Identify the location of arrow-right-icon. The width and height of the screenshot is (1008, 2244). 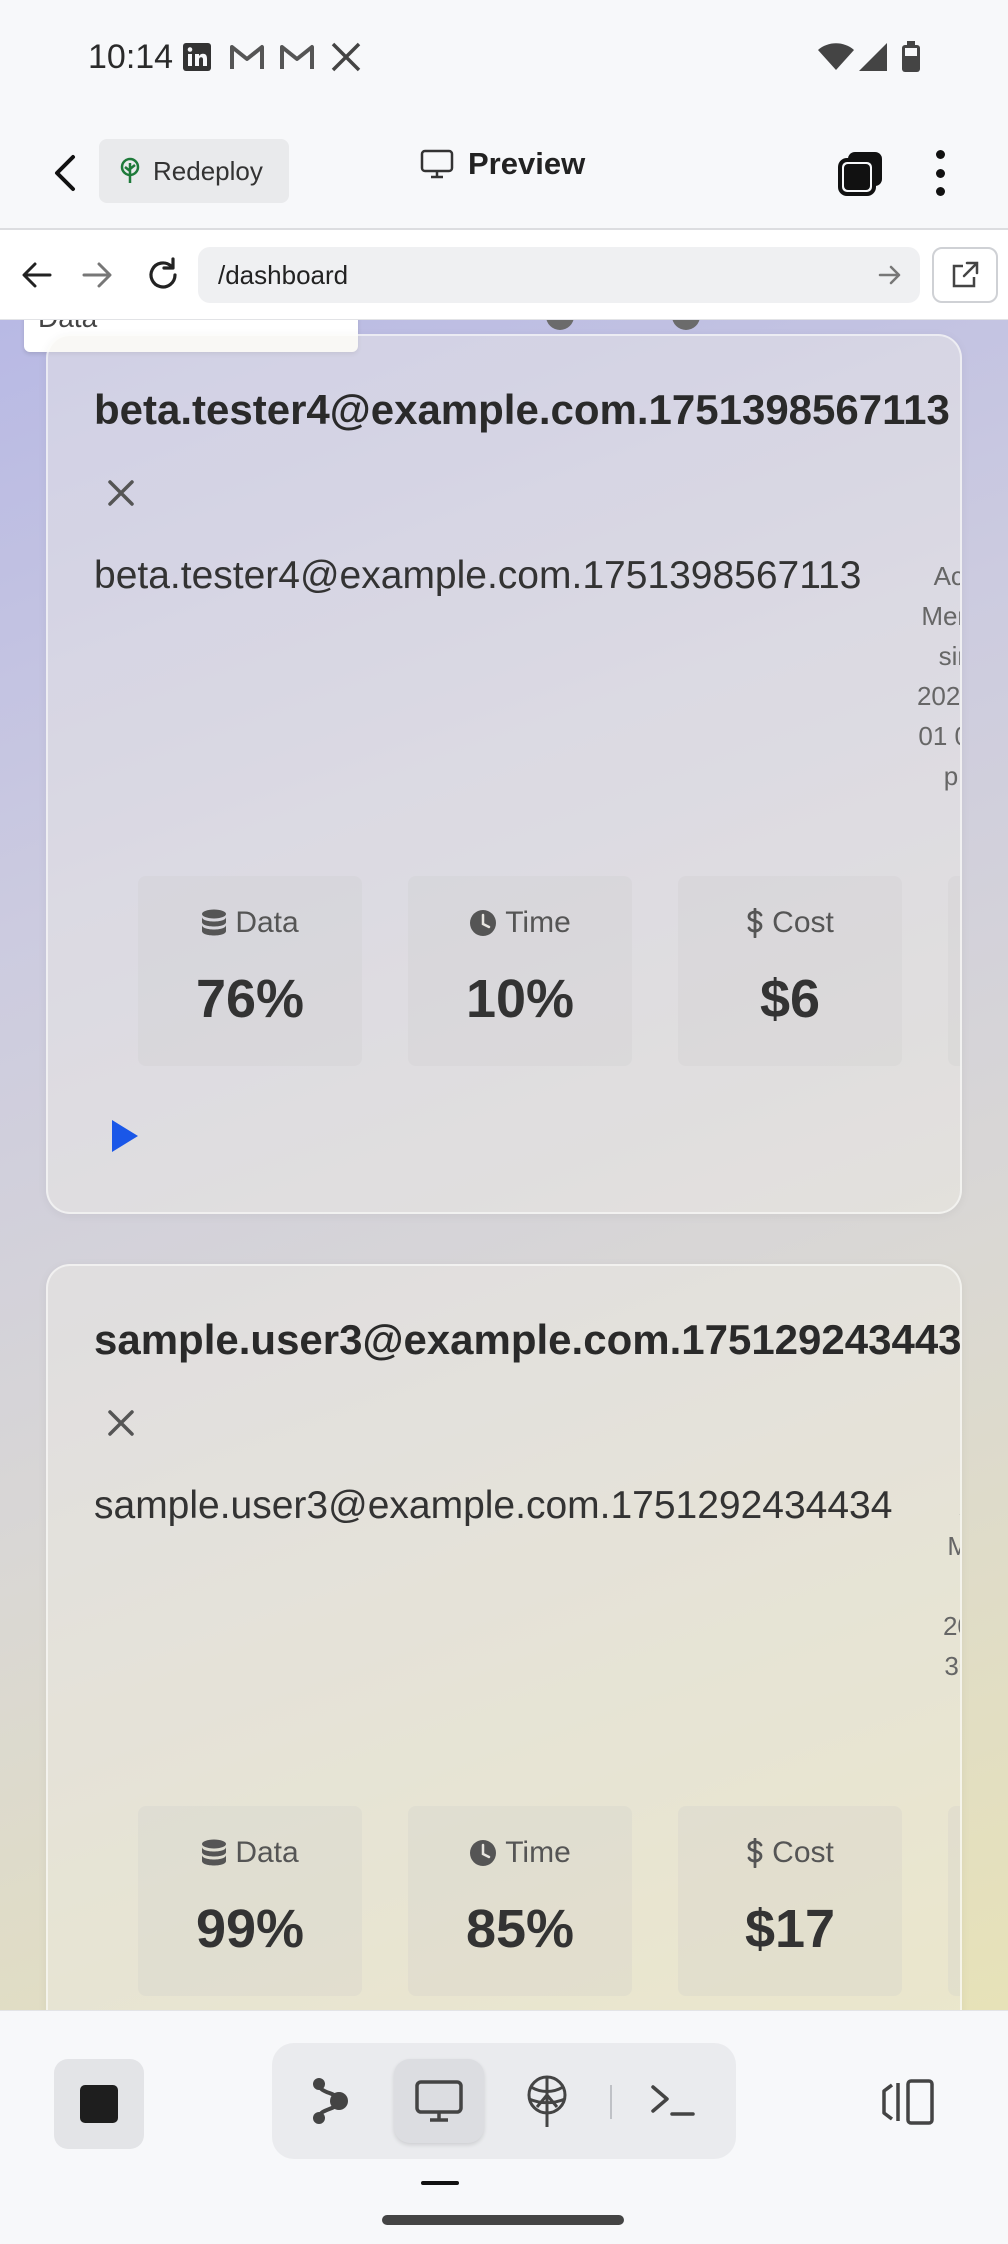
(97, 275).